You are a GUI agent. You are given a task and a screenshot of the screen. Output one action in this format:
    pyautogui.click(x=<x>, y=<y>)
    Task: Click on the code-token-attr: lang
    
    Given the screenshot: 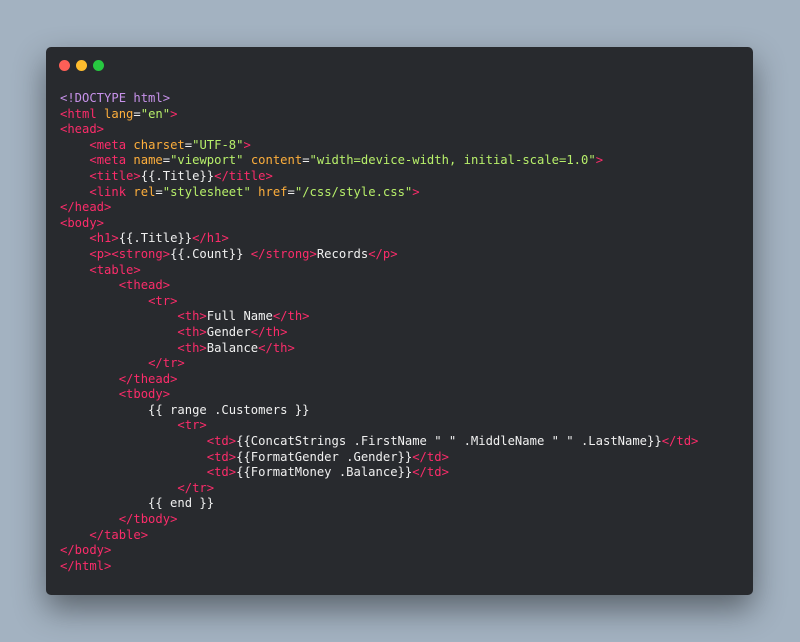 What is the action you would take?
    pyautogui.click(x=119, y=113)
    